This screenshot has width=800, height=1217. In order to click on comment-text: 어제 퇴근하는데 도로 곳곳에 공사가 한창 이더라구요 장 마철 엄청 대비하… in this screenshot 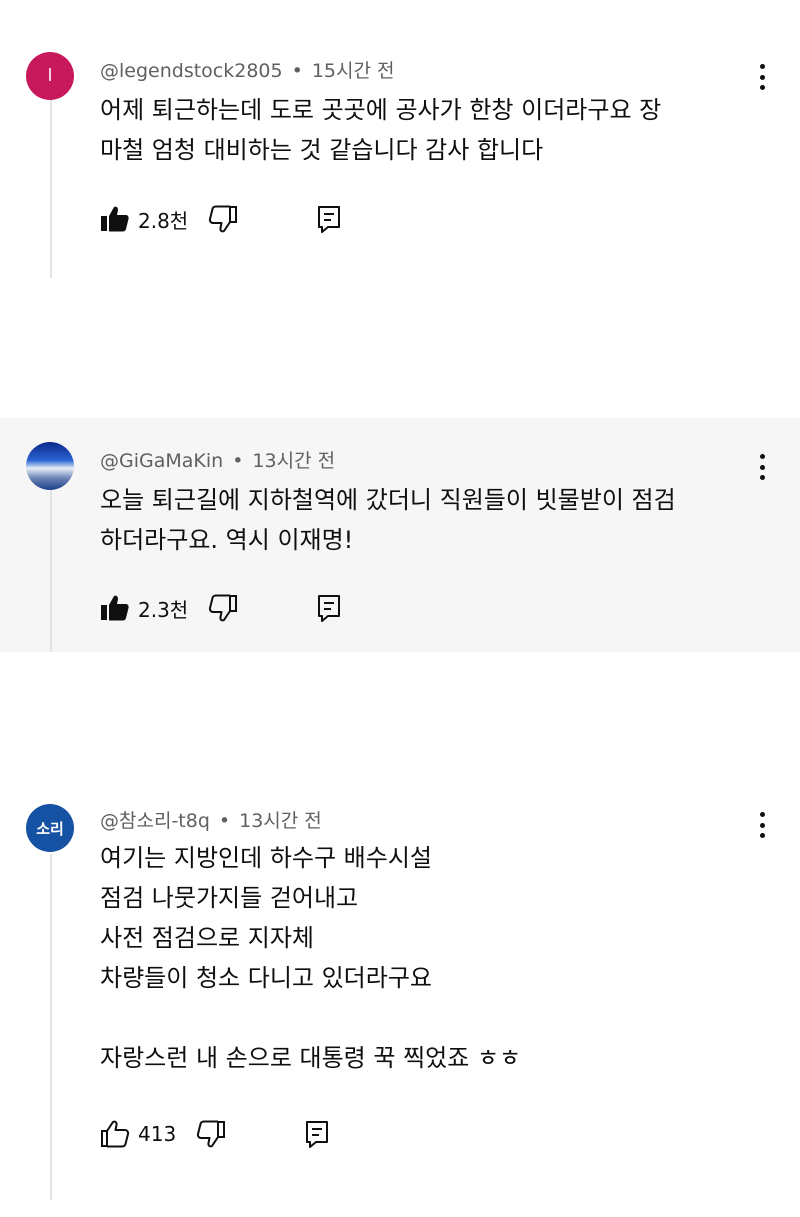, I will do `click(381, 130)`.